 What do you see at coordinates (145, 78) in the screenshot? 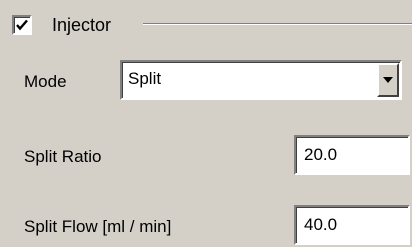
I see `mode-selected-value: Split` at bounding box center [145, 78].